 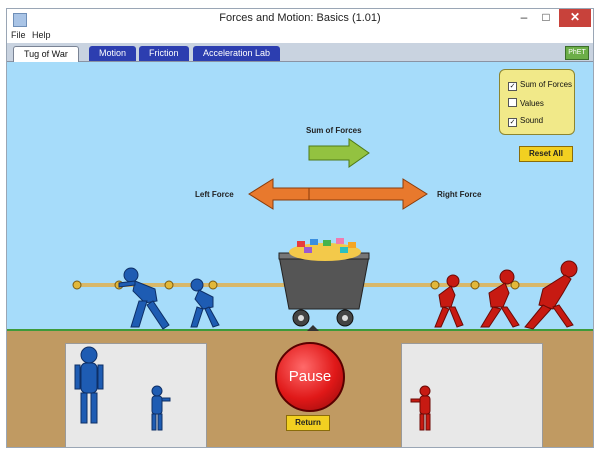 I want to click on left-force-label: Left Force, so click(x=214, y=194).